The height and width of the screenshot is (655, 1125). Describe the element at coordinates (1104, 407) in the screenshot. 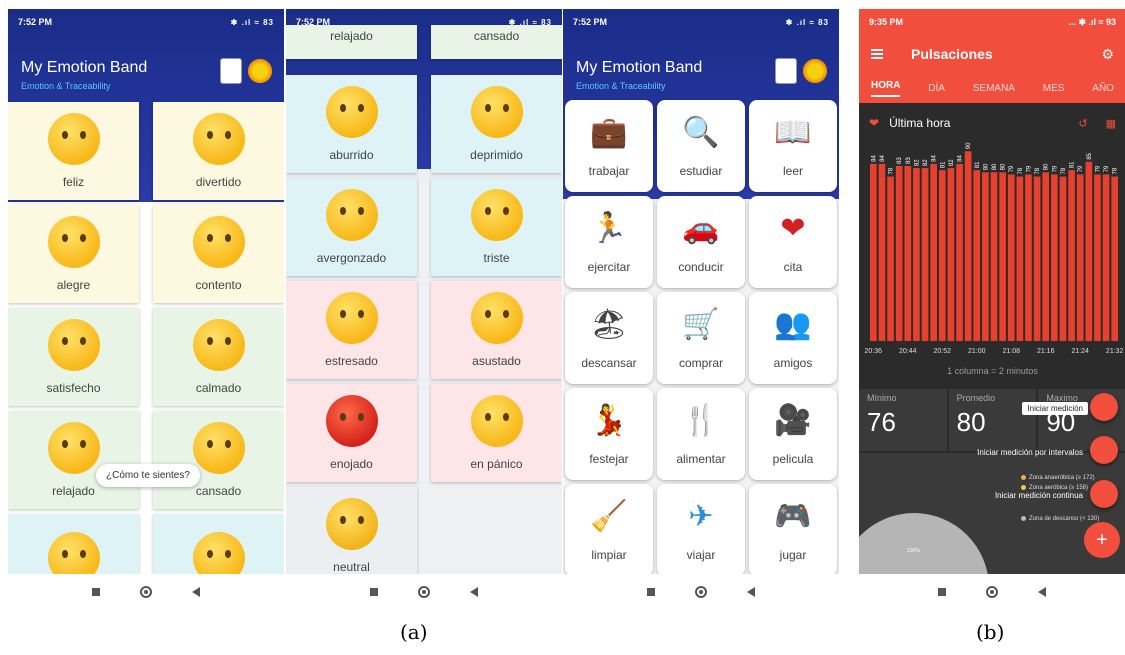

I see `start-measurement-button` at that location.